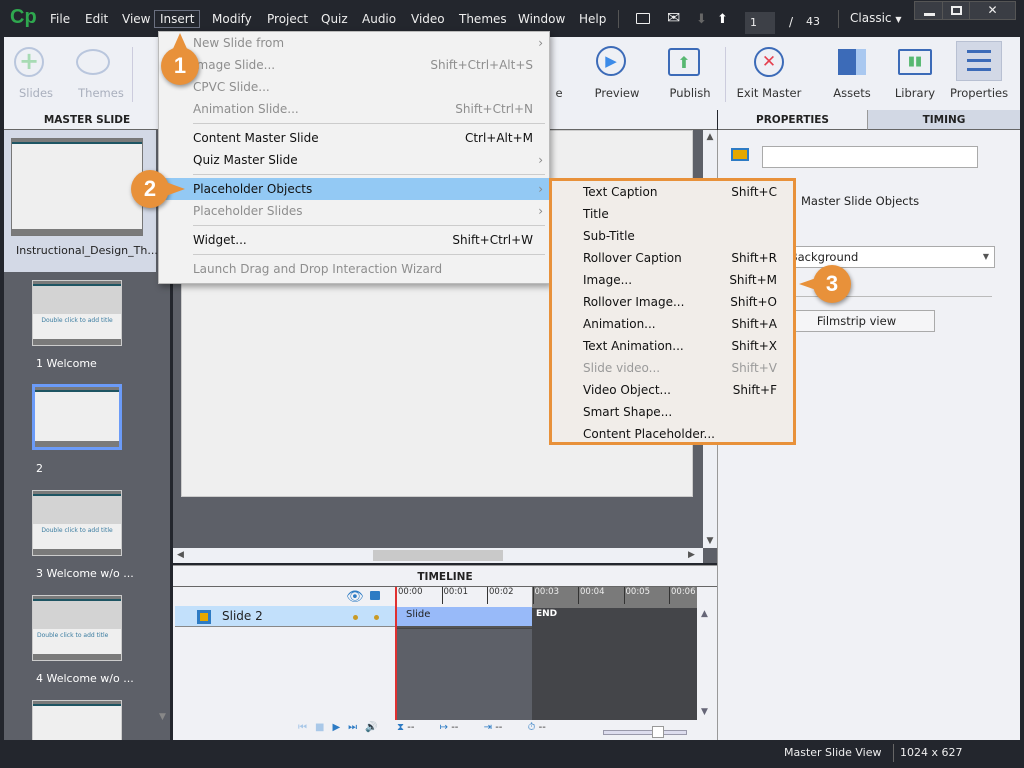 Image resolution: width=1024 pixels, height=768 pixels. Describe the element at coordinates (285, 616) in the screenshot. I see `timeline-layer-slide: Slide 2` at that location.